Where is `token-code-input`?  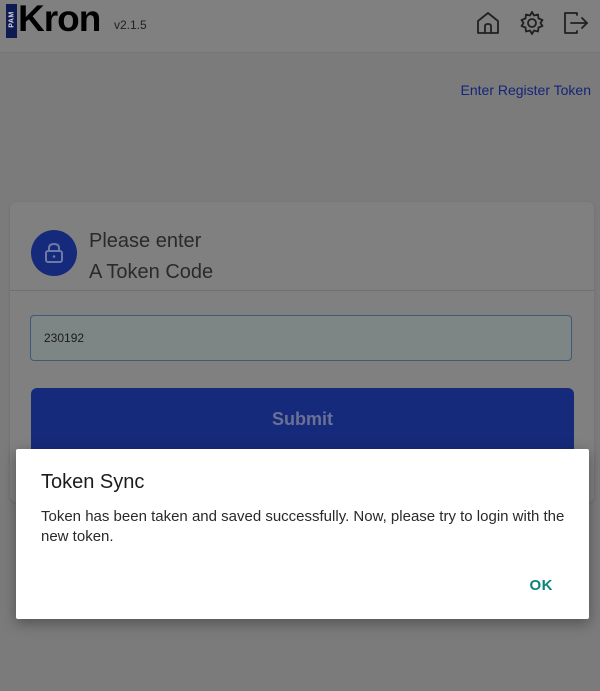
token-code-input is located at coordinates (301, 338).